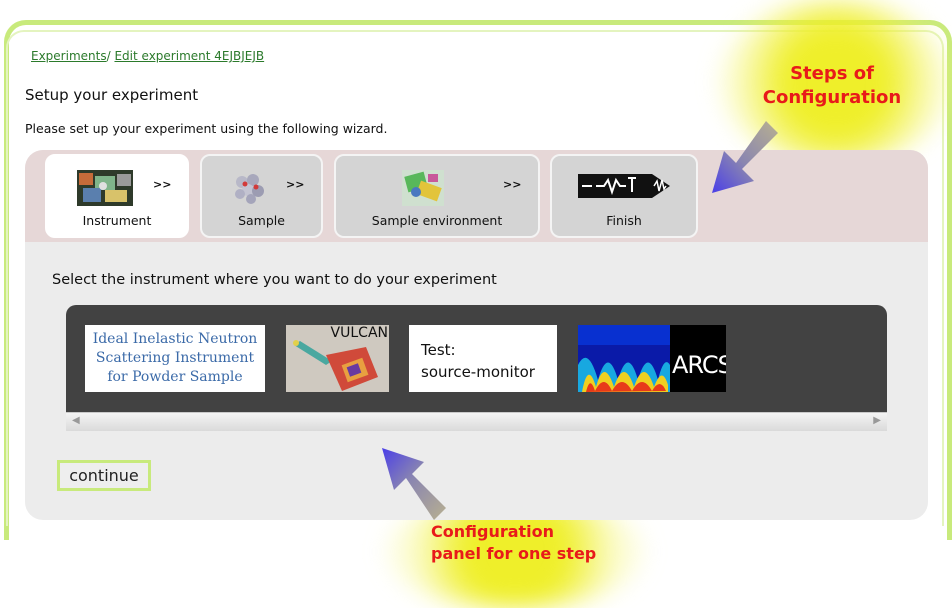 This screenshot has height=608, width=952. Describe the element at coordinates (624, 358) in the screenshot. I see `arcs-spectrum-icon` at that location.